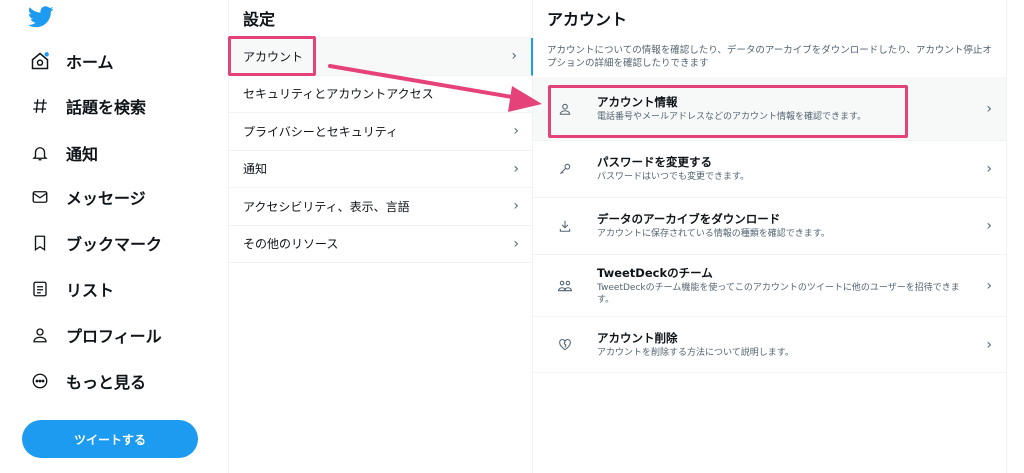  I want to click on settings-item-label: アクセシビリティ、表示、言語, so click(326, 206).